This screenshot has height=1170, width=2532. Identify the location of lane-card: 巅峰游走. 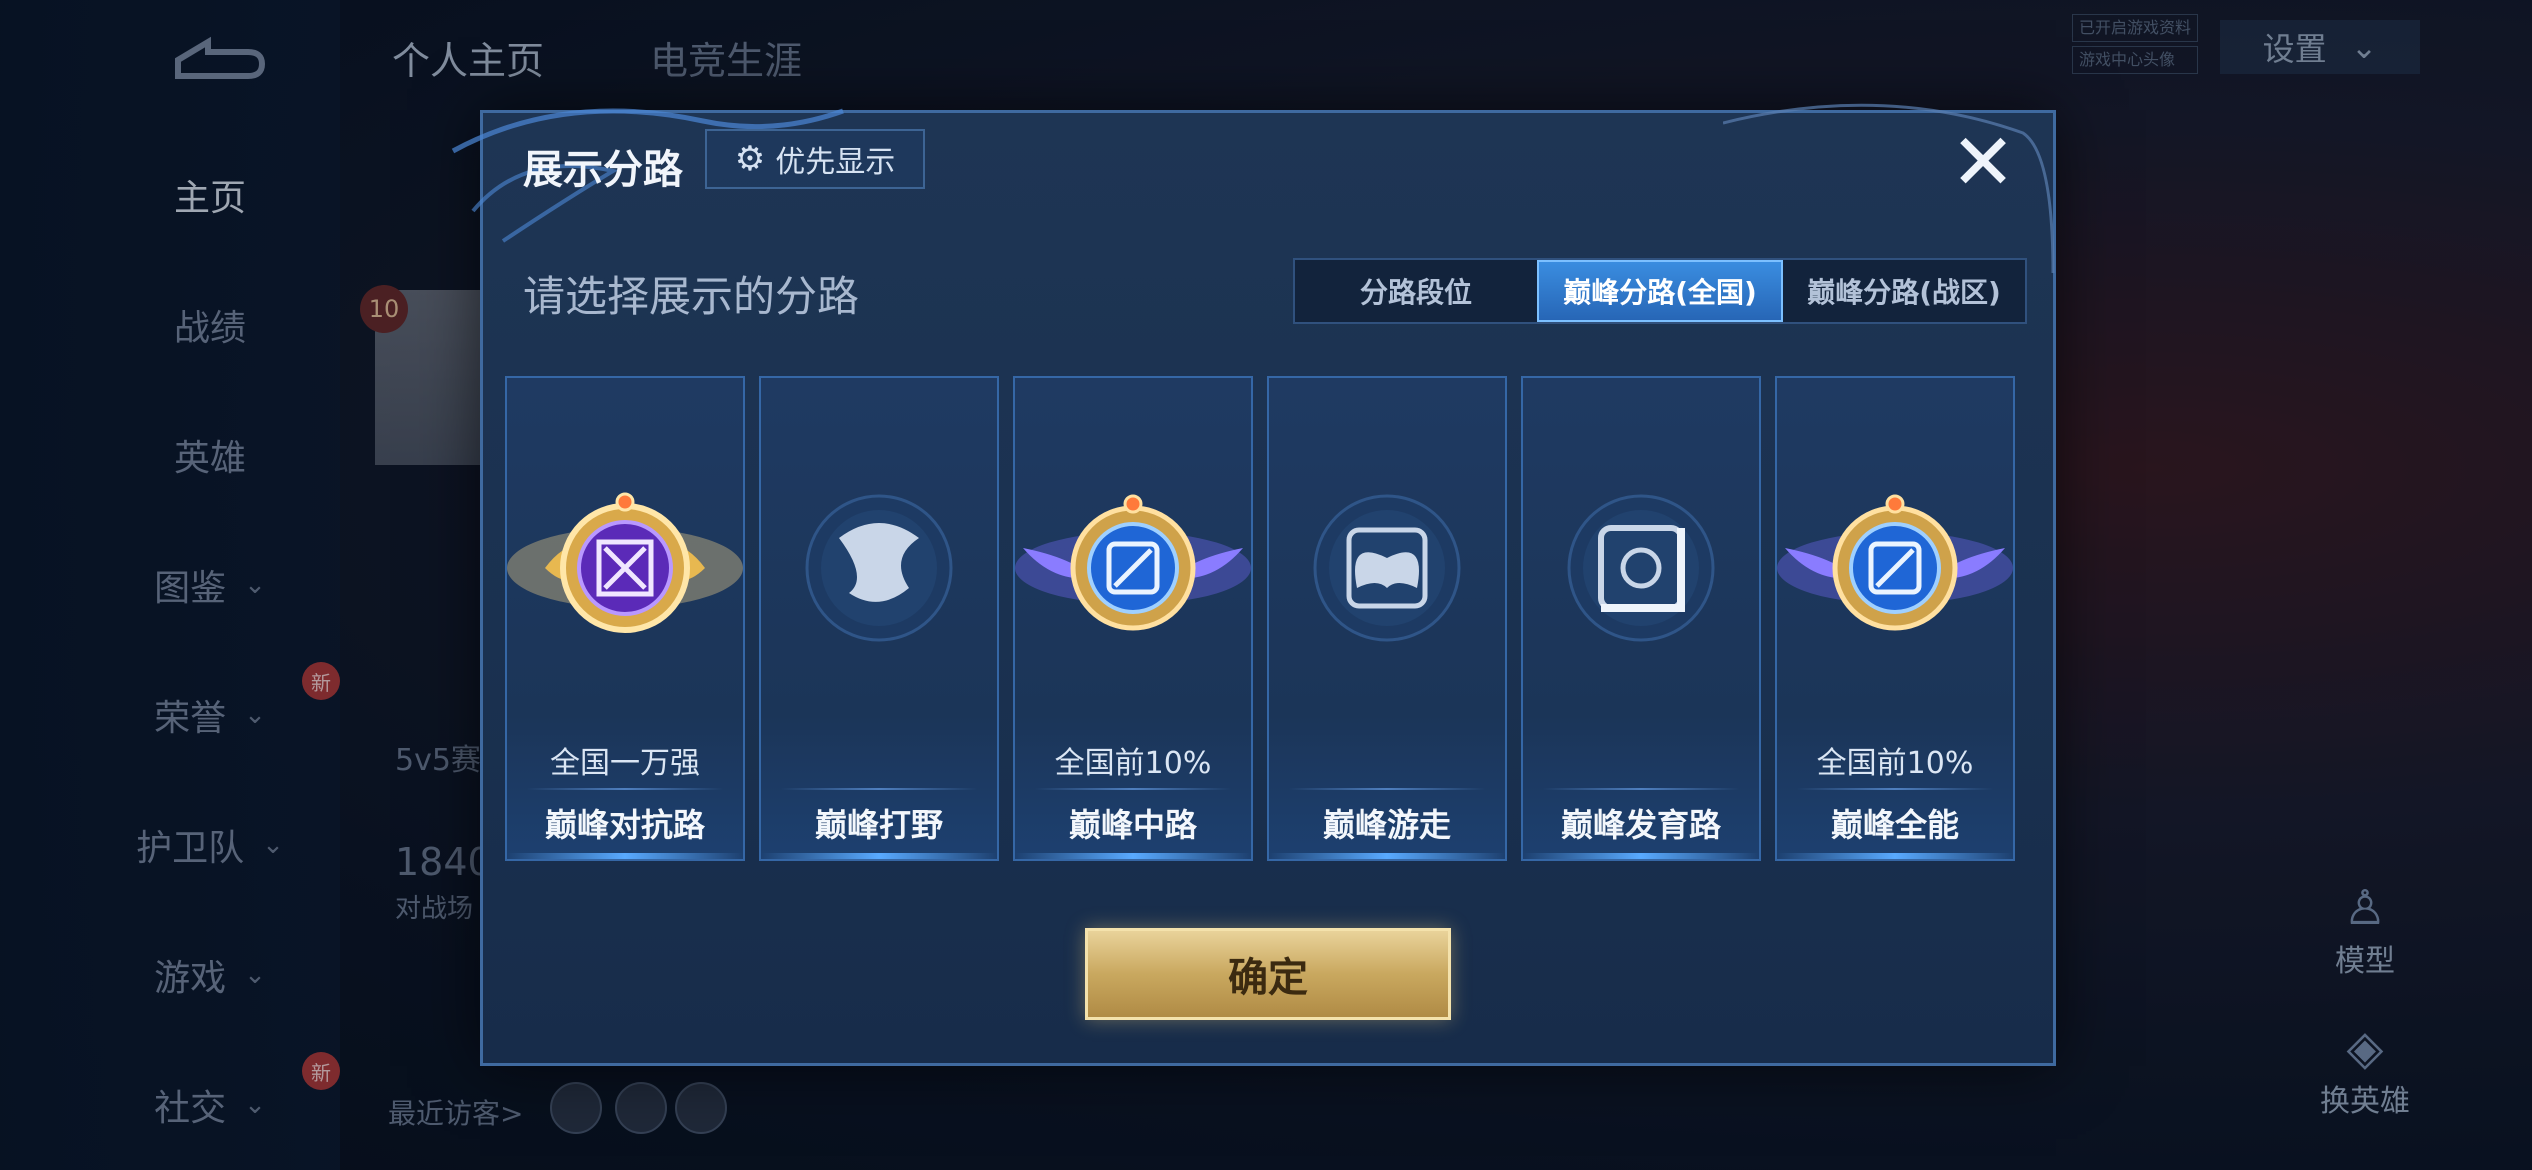
(1387, 618).